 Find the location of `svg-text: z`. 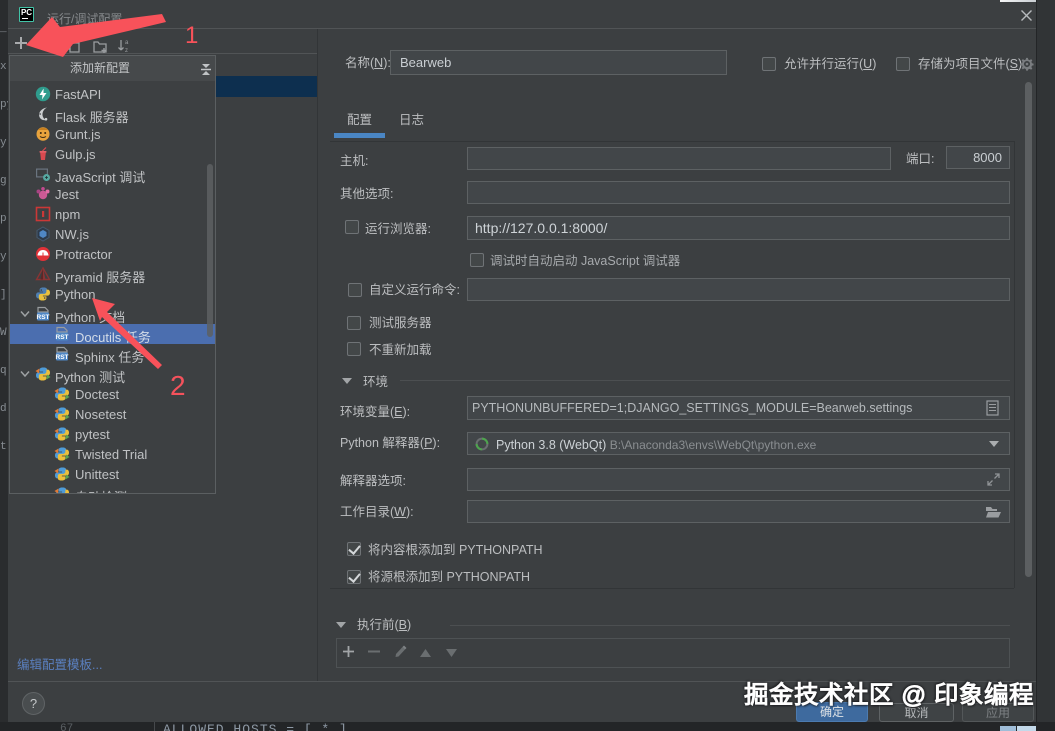

svg-text: z is located at coordinates (126, 50).